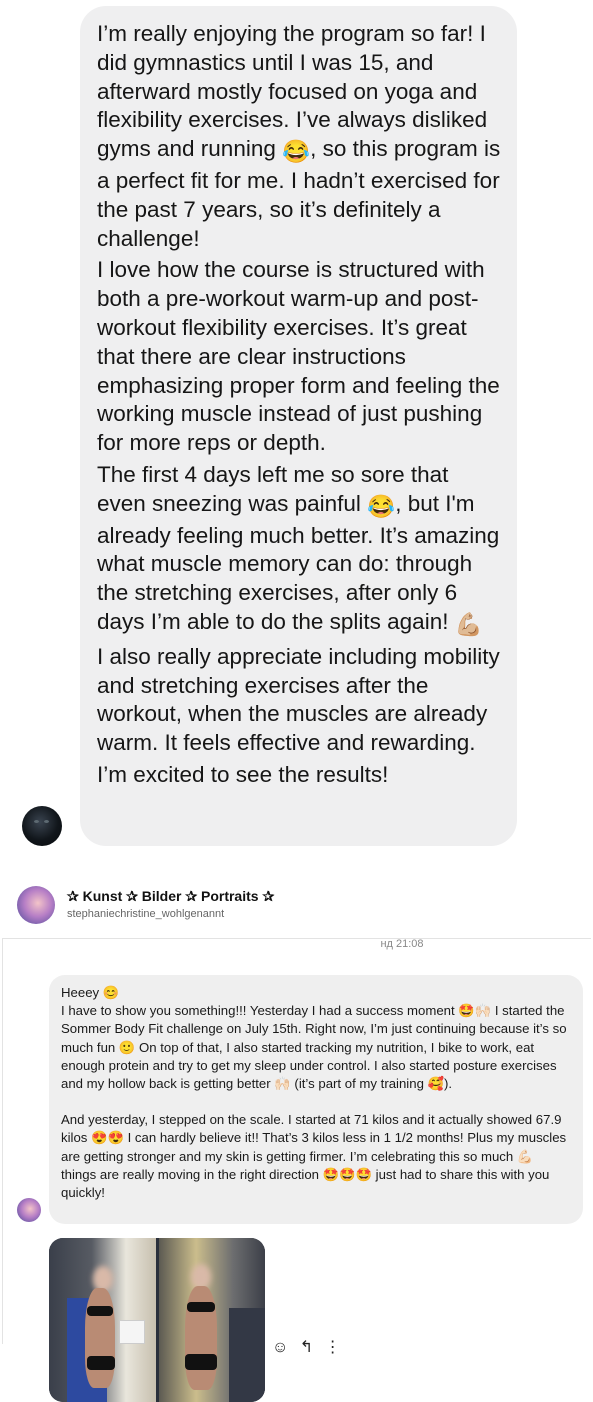 This screenshot has width=593, height=1402. I want to click on slight-smile-emoji-icon: 🙂, so click(127, 1047).